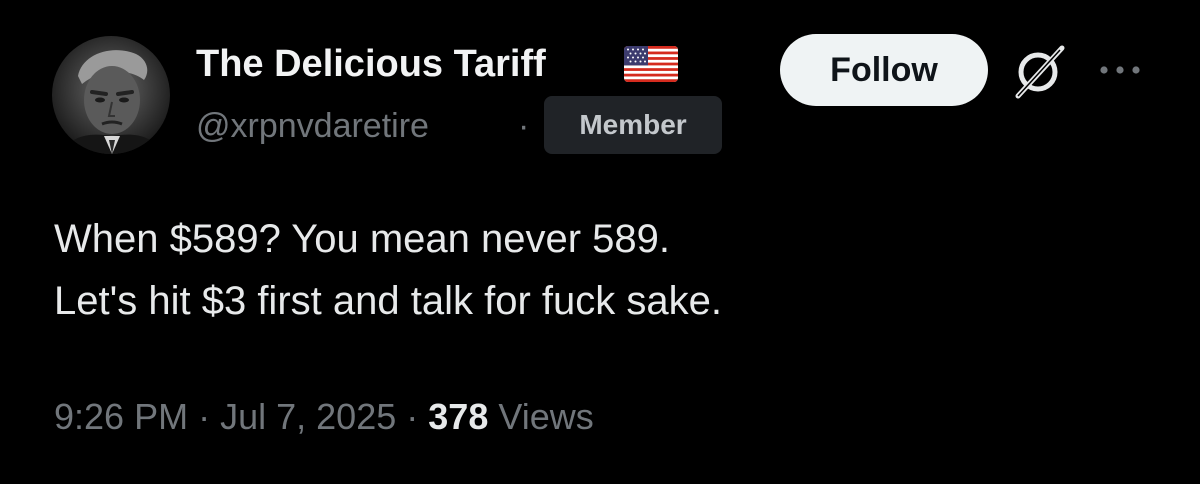 This screenshot has width=1200, height=484. What do you see at coordinates (312, 126) in the screenshot?
I see `user-handle: @xrpnvdaretire` at bounding box center [312, 126].